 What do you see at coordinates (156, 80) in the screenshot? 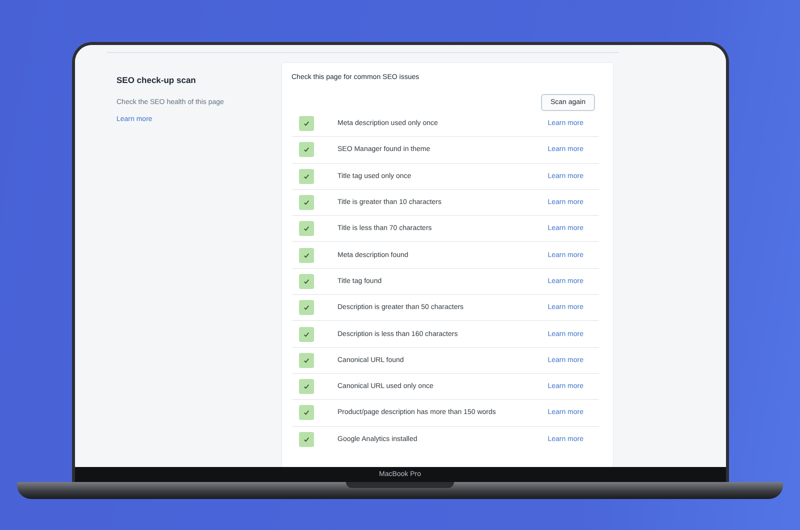
I see `section-title: SEO check-up scan` at bounding box center [156, 80].